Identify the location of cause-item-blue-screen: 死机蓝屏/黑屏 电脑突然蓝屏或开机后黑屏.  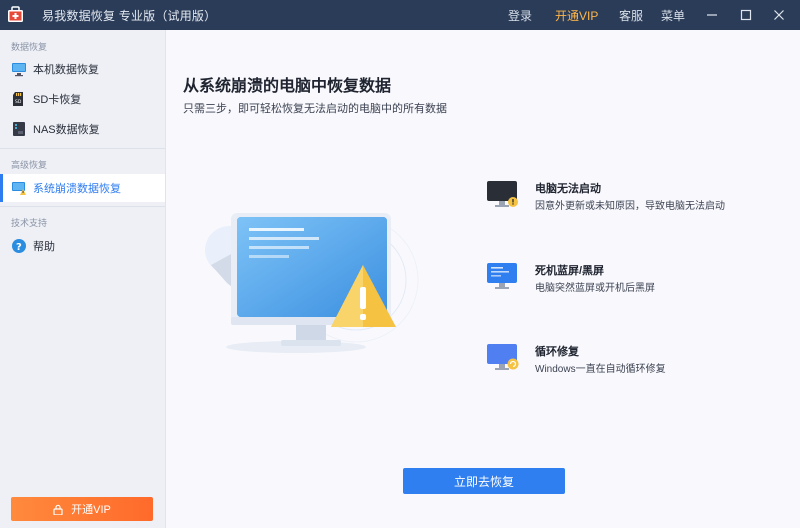
(636, 282).